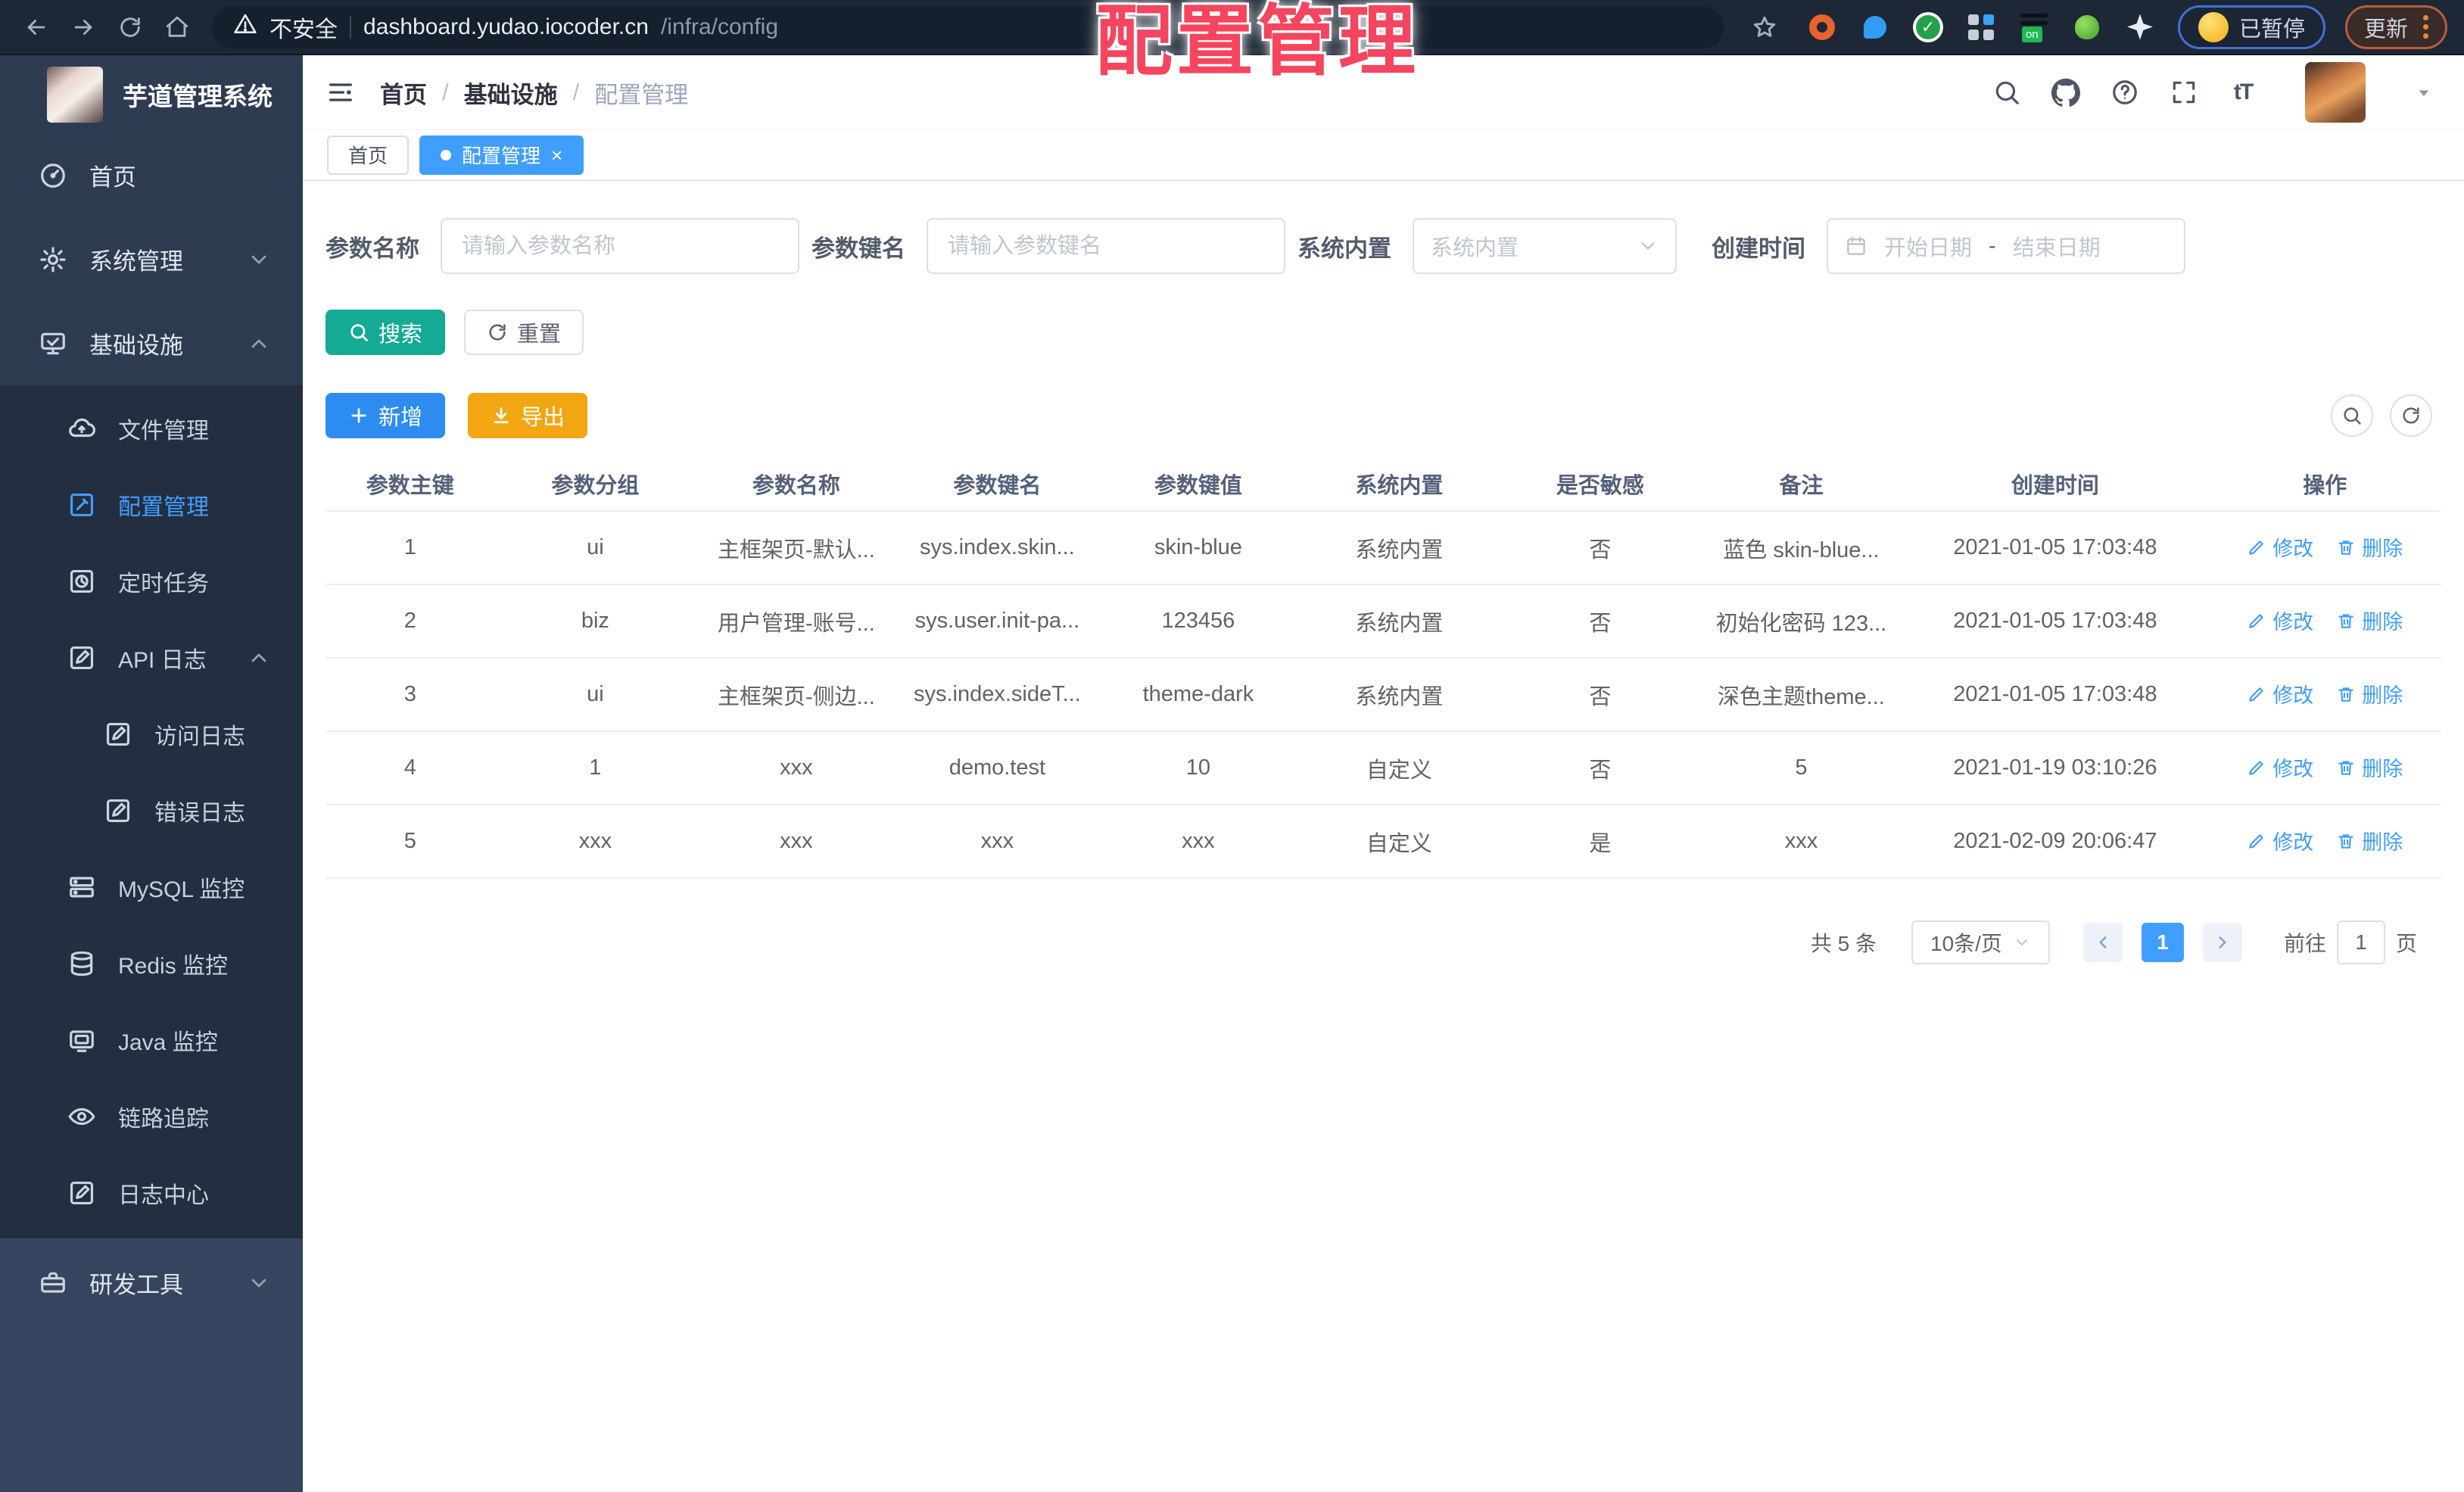 Image resolution: width=2464 pixels, height=1492 pixels. Describe the element at coordinates (2125, 92) in the screenshot. I see `help-icon` at that location.